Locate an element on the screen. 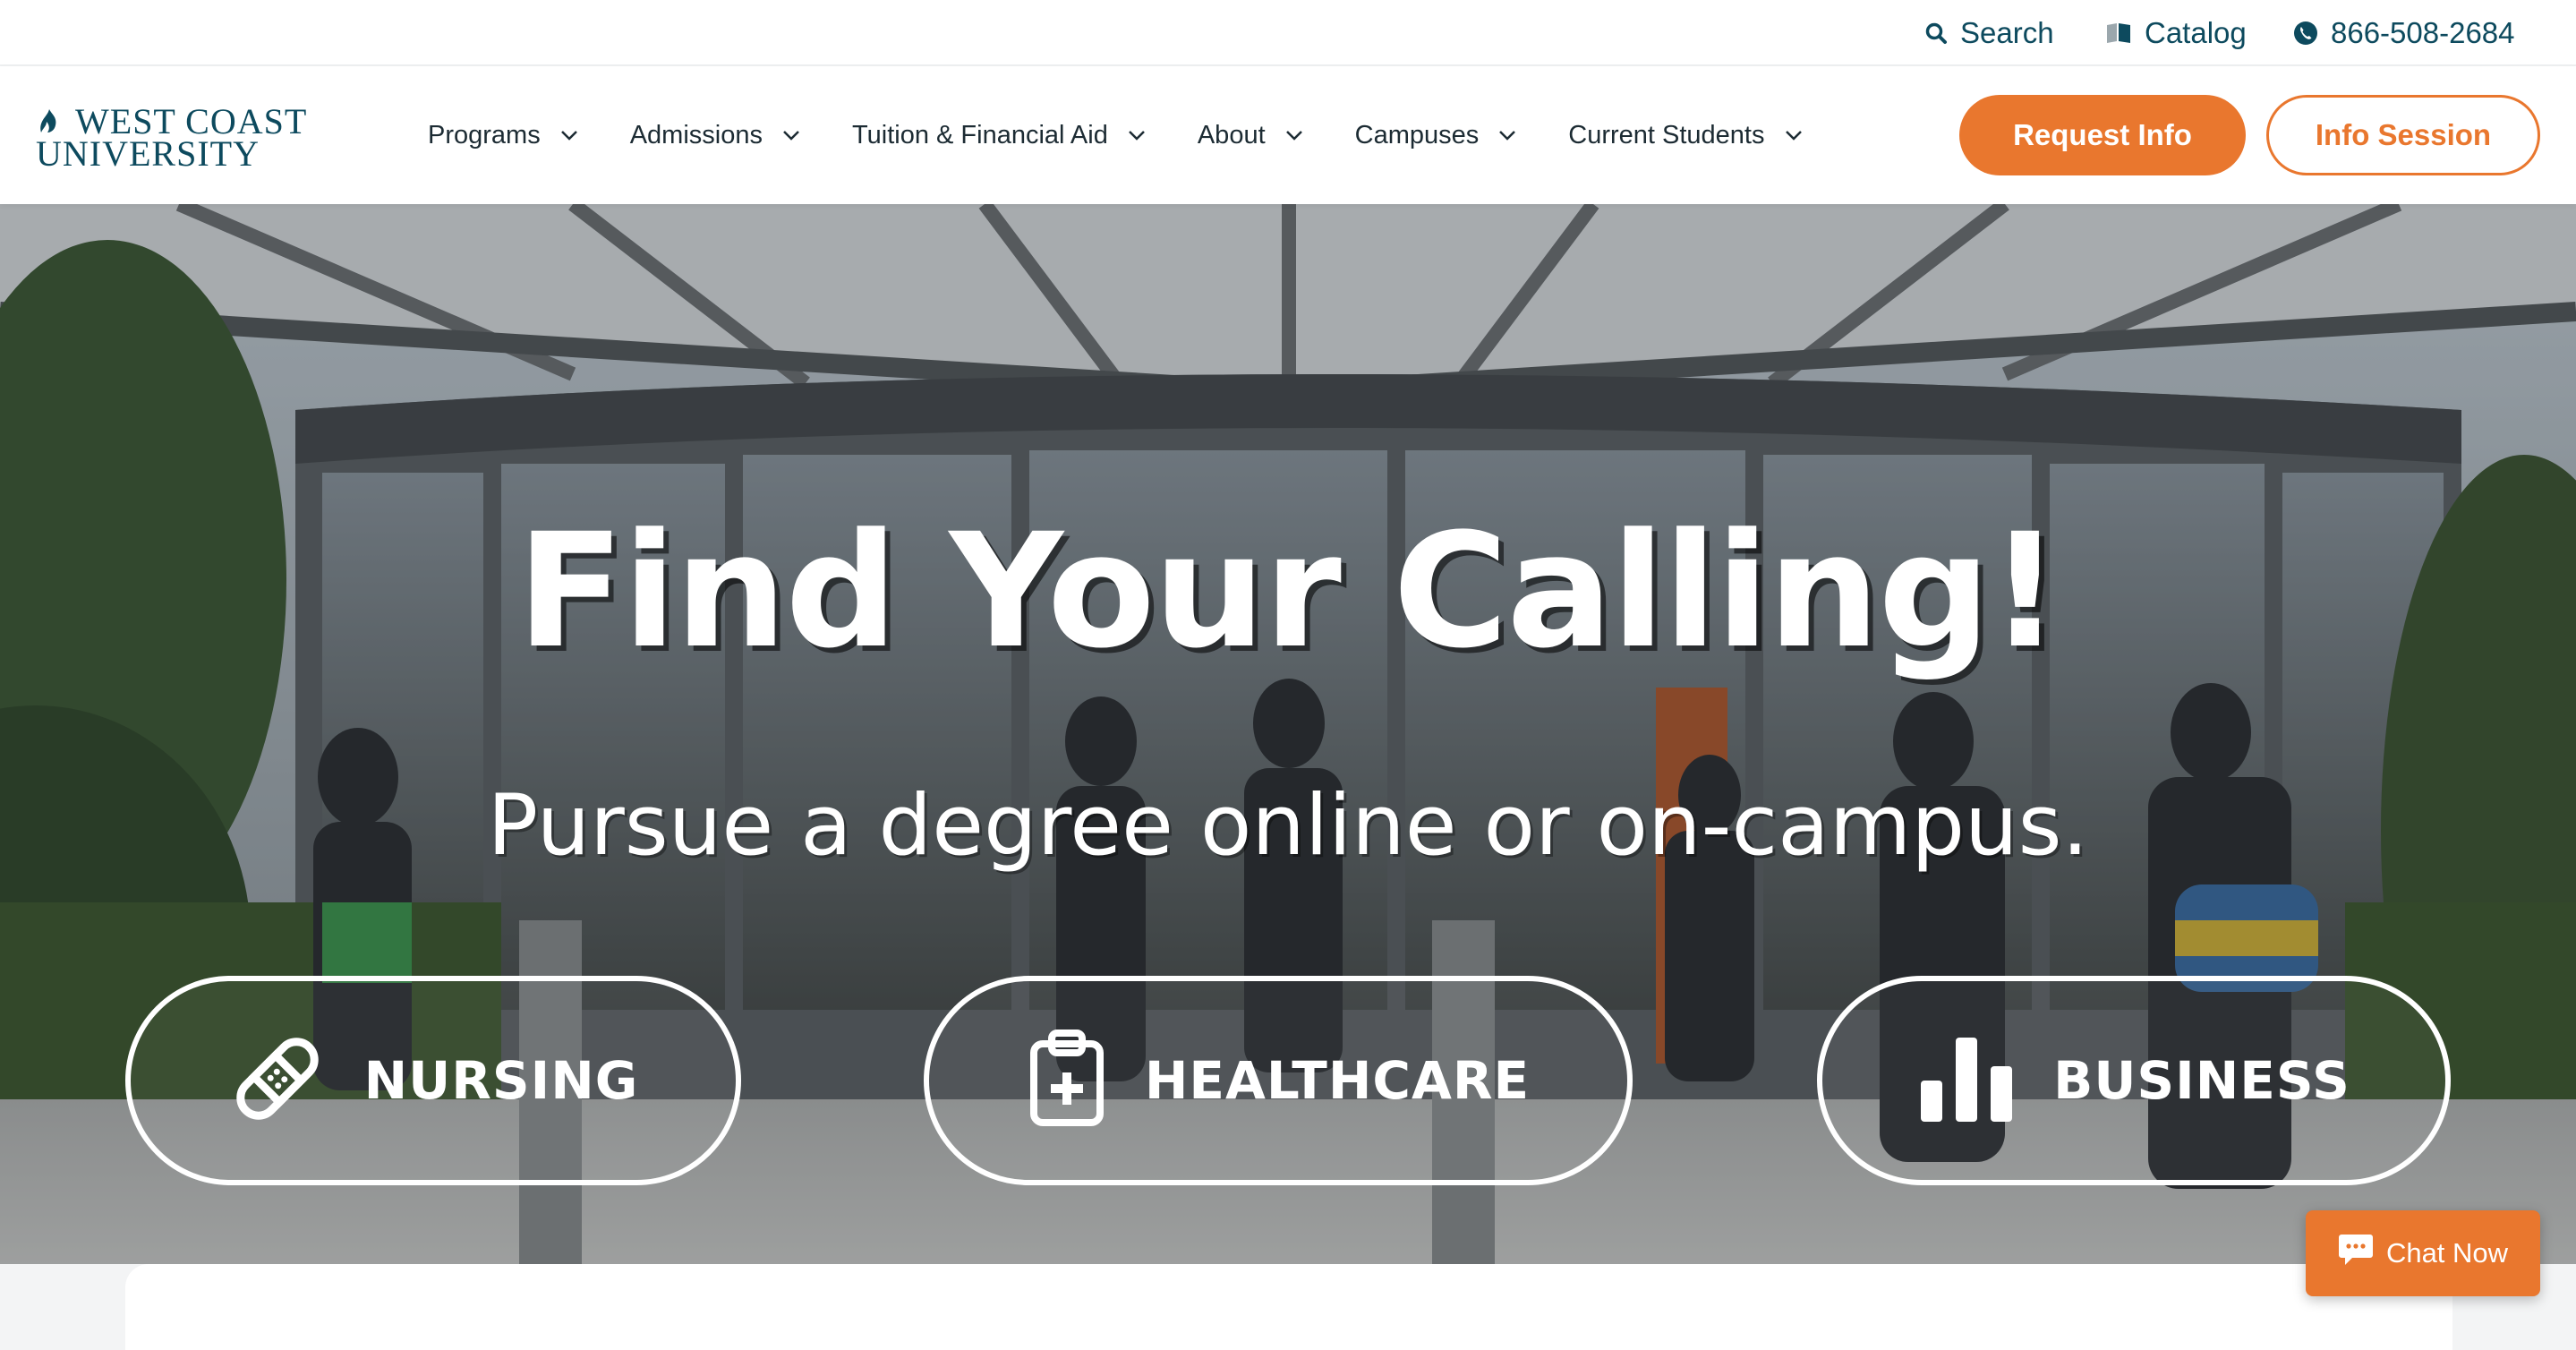 Image resolution: width=2576 pixels, height=1350 pixels. business-program-button: BUSINESS is located at coordinates (2134, 1080).